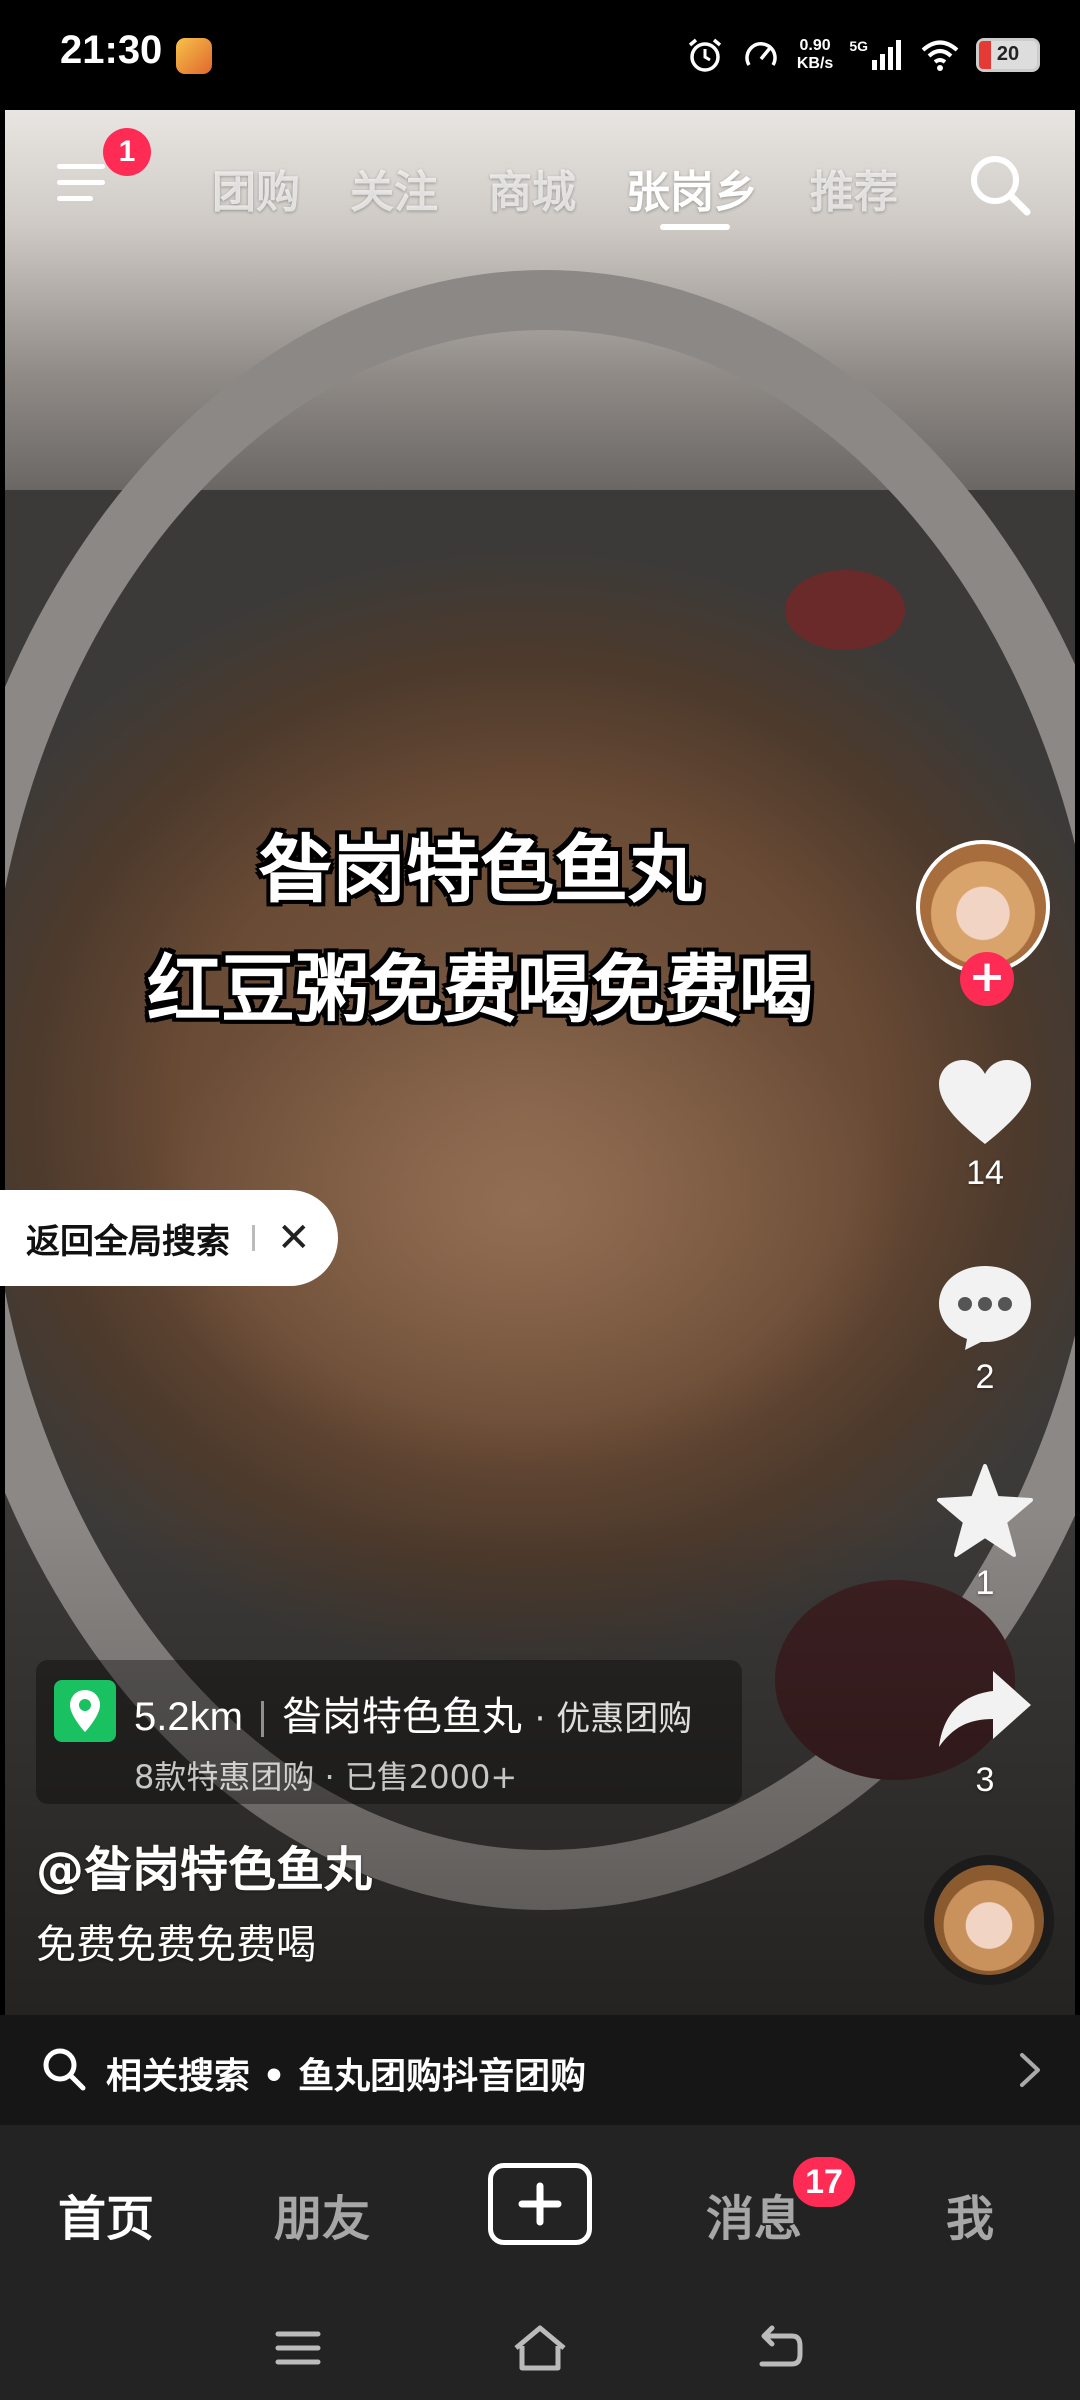 This screenshot has width=1080, height=2400. I want to click on poi-card: 5.2km 昝岗特色鱼丸 · 优惠团购 8款特惠团购 · 已售2000+, so click(389, 1732).